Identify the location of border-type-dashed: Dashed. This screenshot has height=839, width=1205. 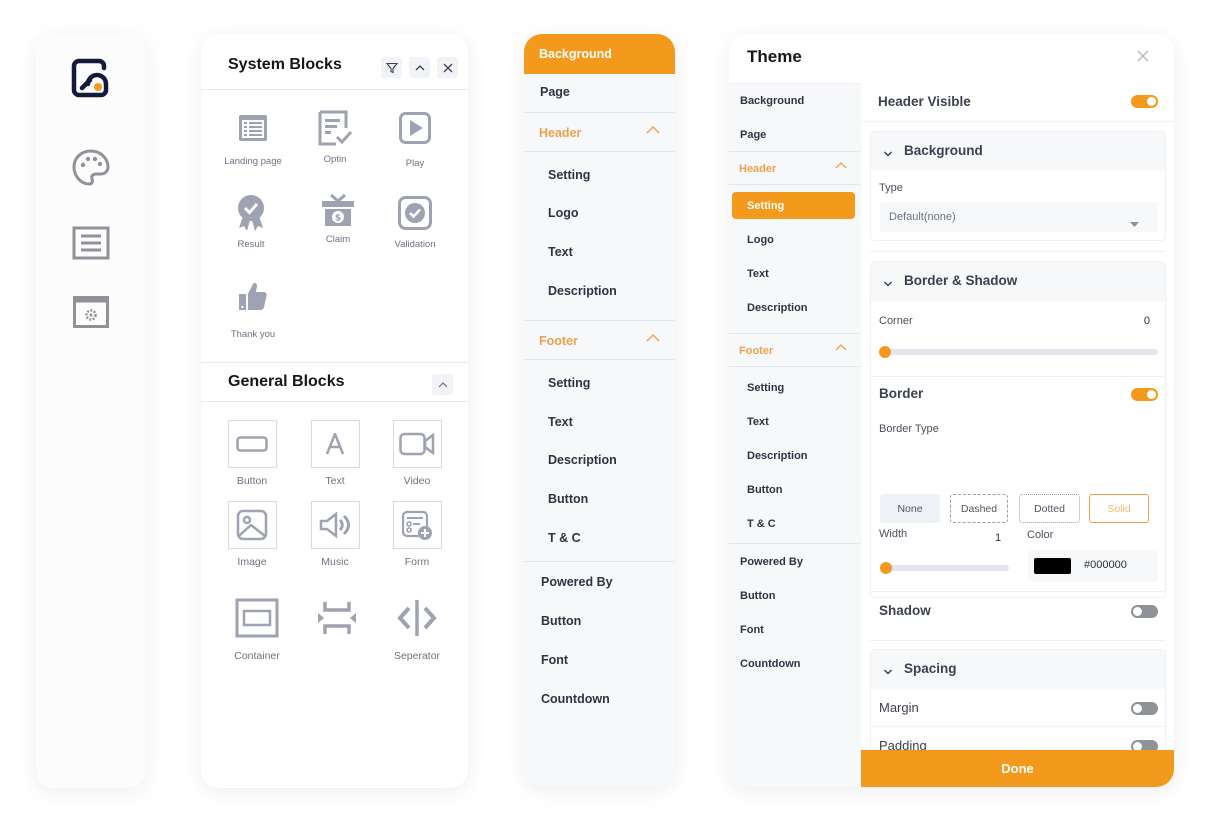
(979, 508).